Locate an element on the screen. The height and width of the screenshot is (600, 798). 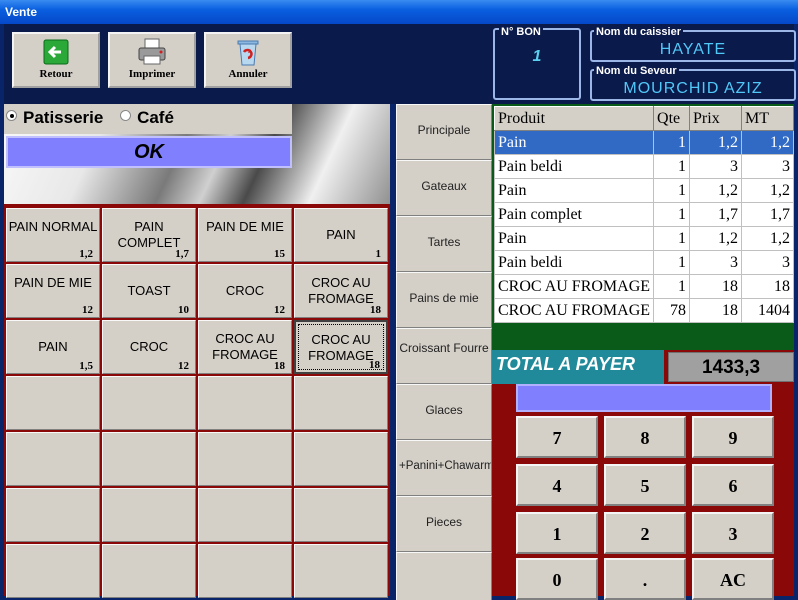
product-name: CROC AU FROMAGE is located at coordinates (245, 346).